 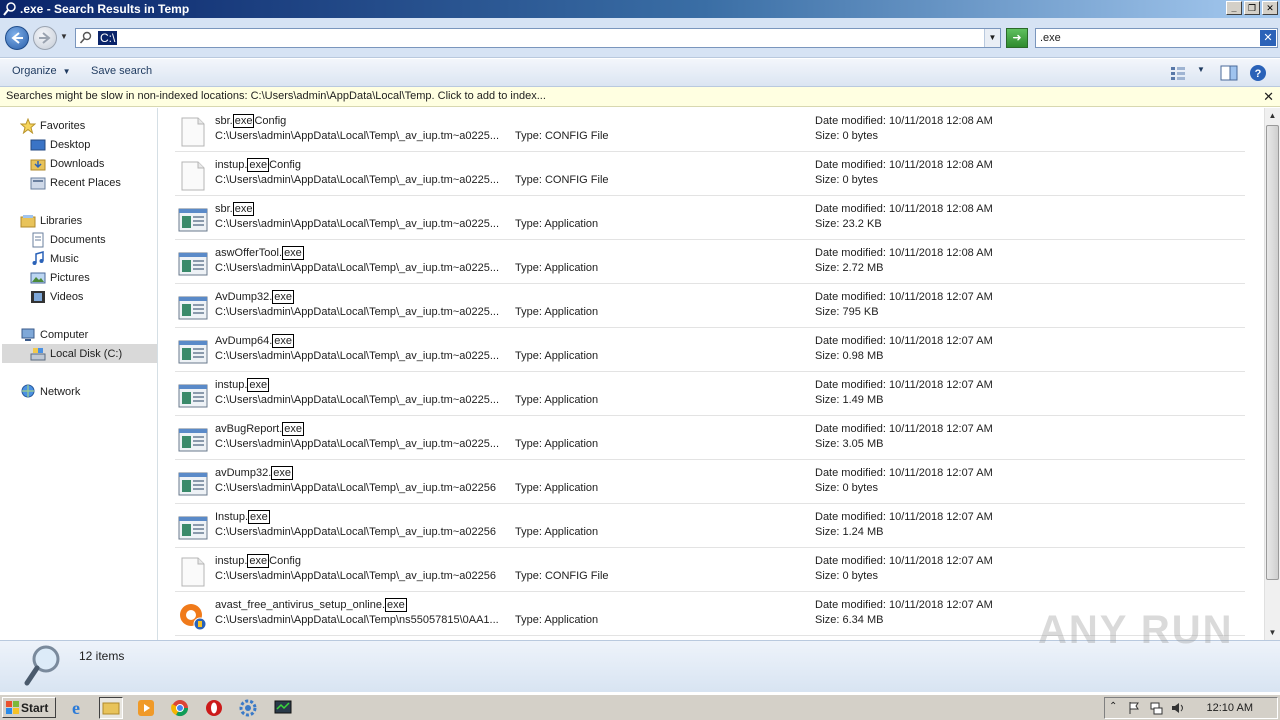 I want to click on search-input: .exe ✕, so click(x=1156, y=38).